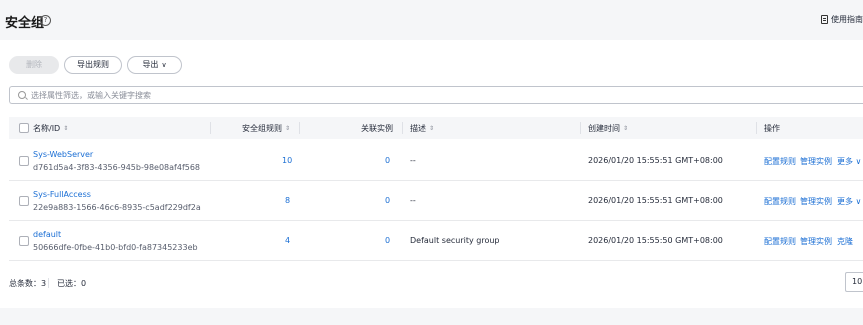  I want to click on delete-button: 删除, so click(34, 65).